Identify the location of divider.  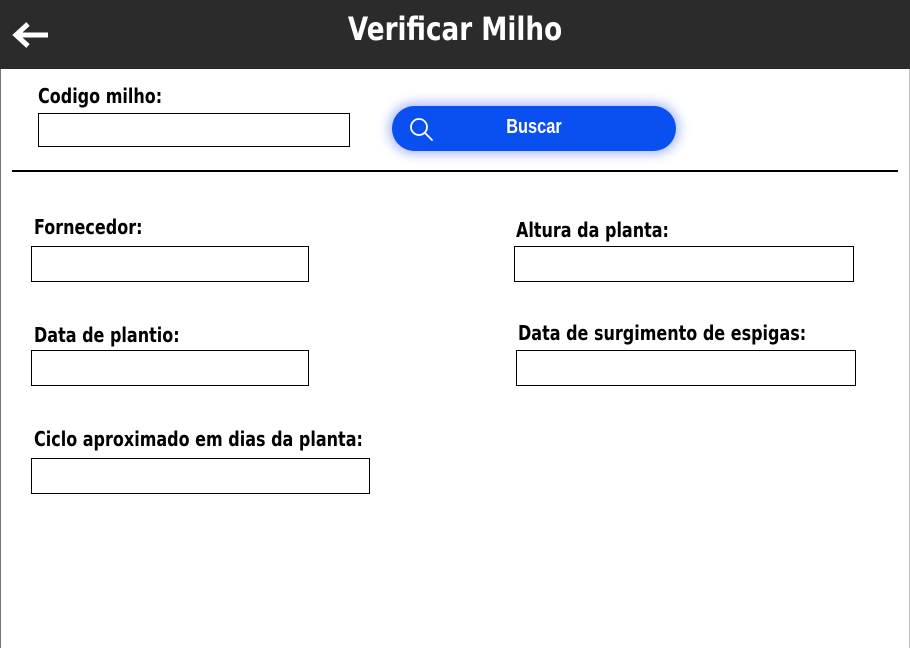
(455, 171).